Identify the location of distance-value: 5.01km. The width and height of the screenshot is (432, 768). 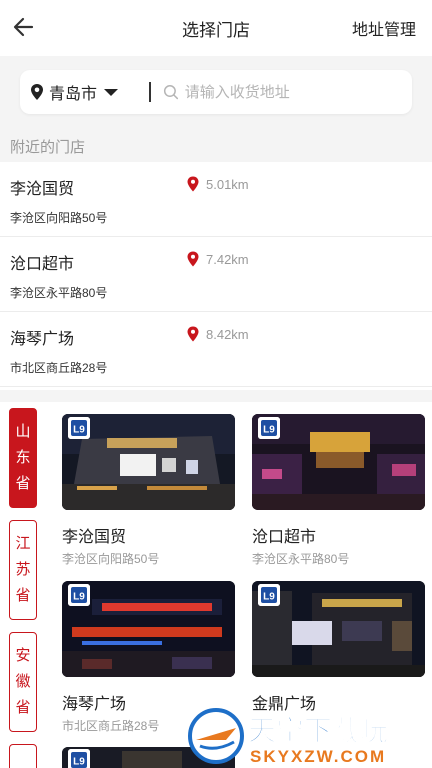
(227, 184).